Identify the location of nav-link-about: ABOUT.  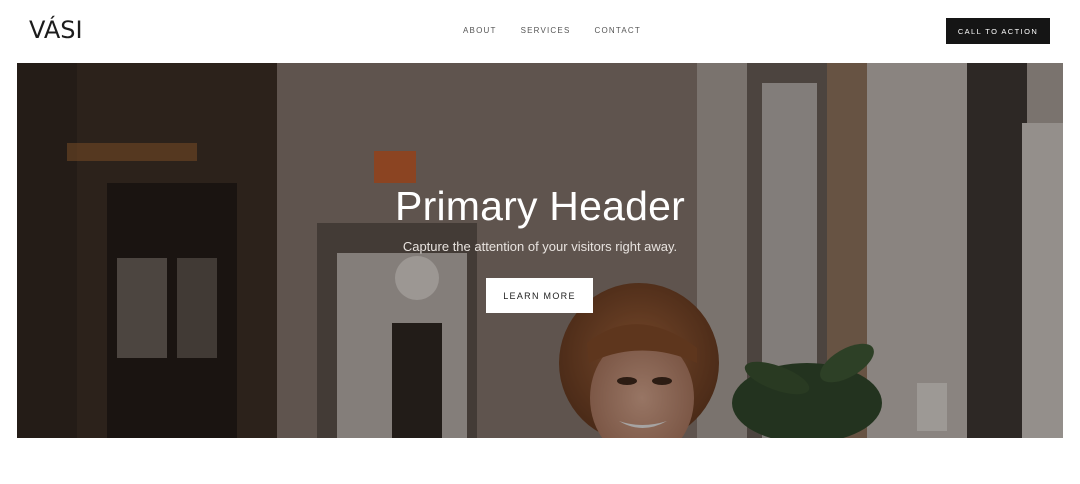
(480, 30).